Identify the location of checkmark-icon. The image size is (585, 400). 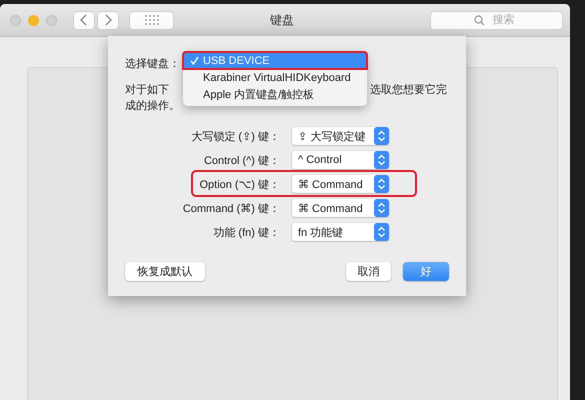
(194, 60).